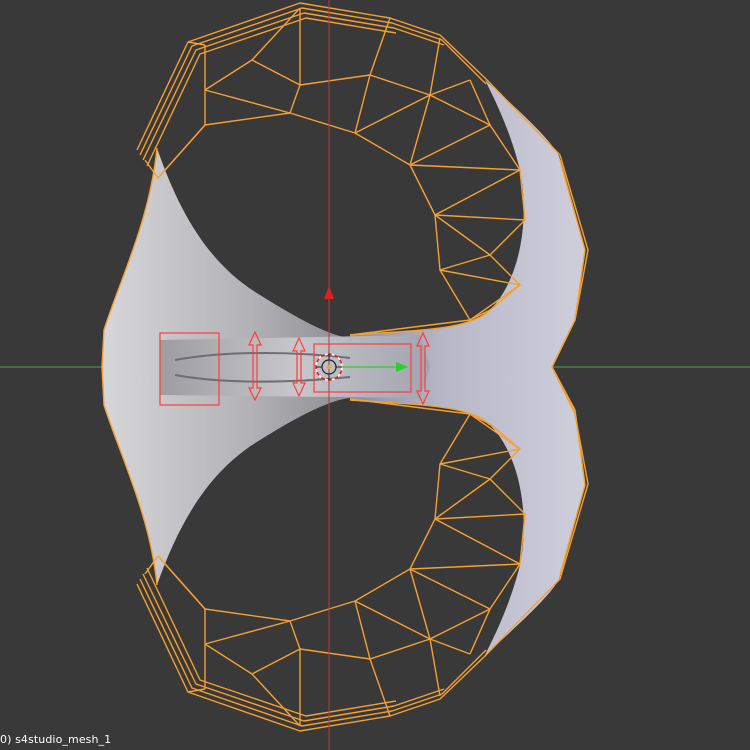 This screenshot has width=750, height=750. I want to click on 3d-cursor-icon, so click(329, 367).